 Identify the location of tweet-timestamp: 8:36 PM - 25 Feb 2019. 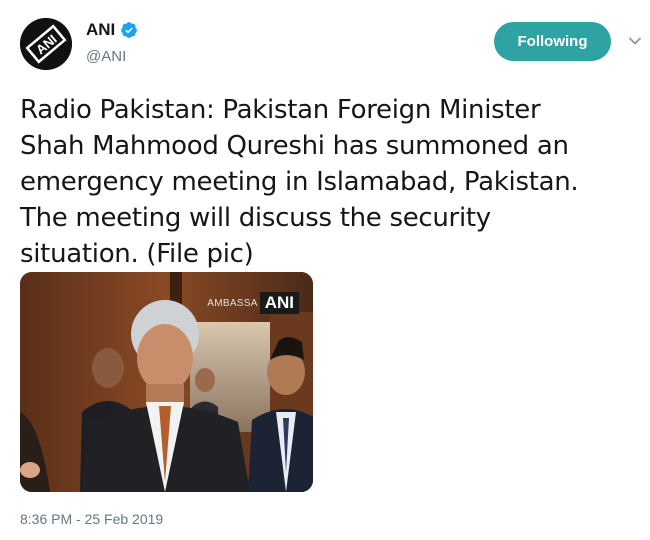
(91, 519).